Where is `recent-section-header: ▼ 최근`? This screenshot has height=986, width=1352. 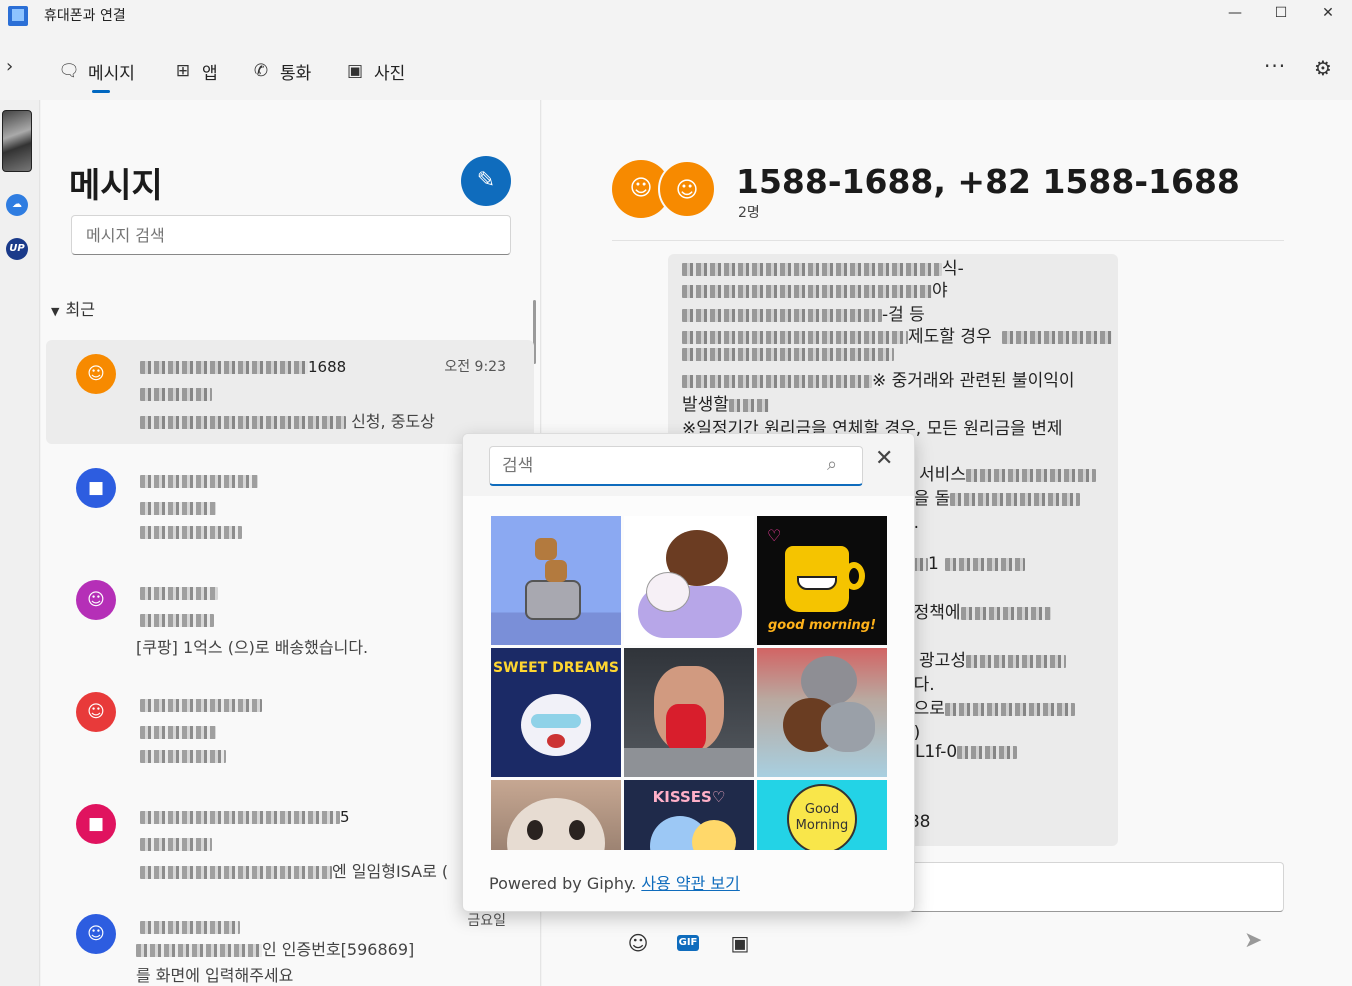 recent-section-header: ▼ 최근 is located at coordinates (73, 308).